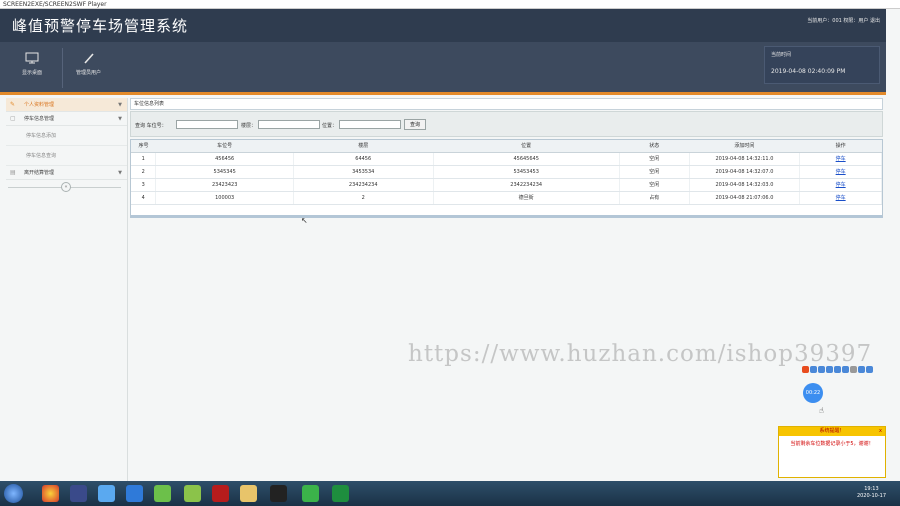 Image resolution: width=900 pixels, height=506 pixels. I want to click on cell-time: 2019-04-08 14:32:11.0, so click(745, 159).